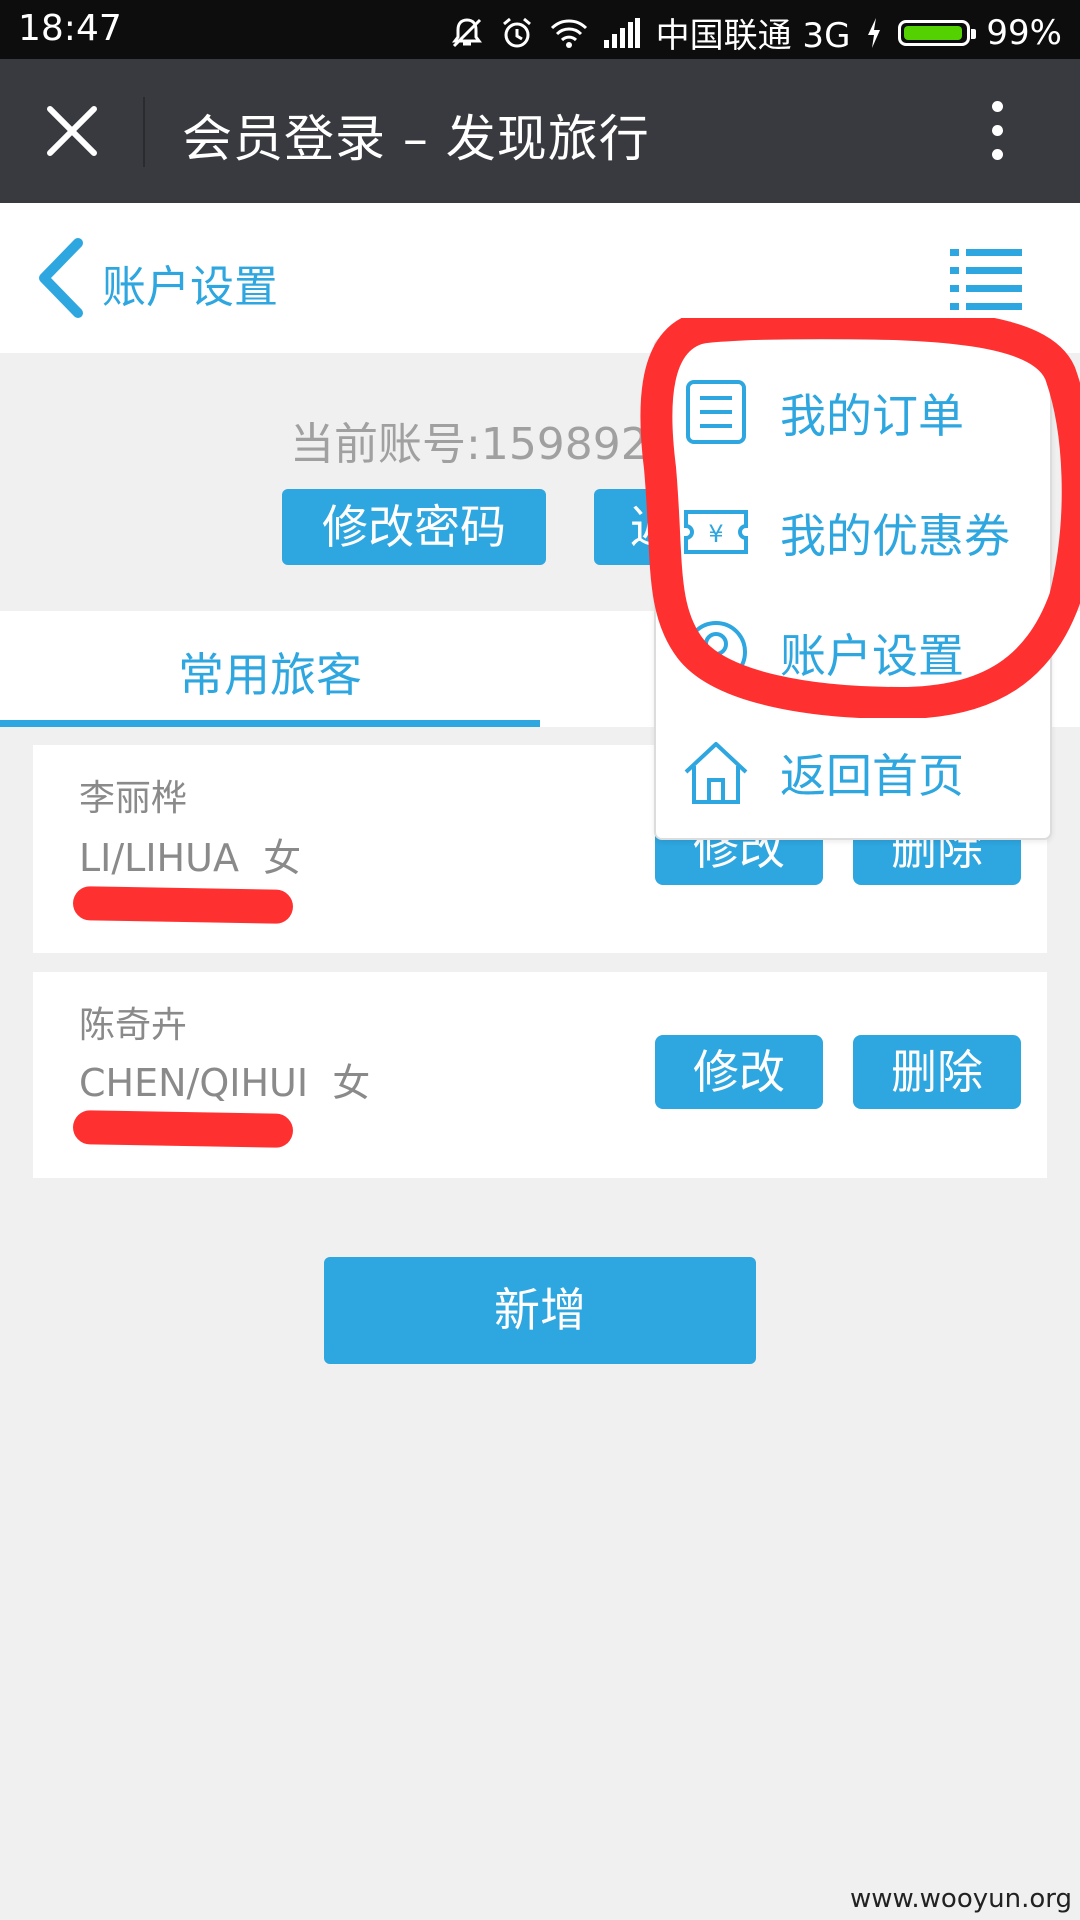  What do you see at coordinates (190, 287) in the screenshot?
I see `page-title: 账户设置` at bounding box center [190, 287].